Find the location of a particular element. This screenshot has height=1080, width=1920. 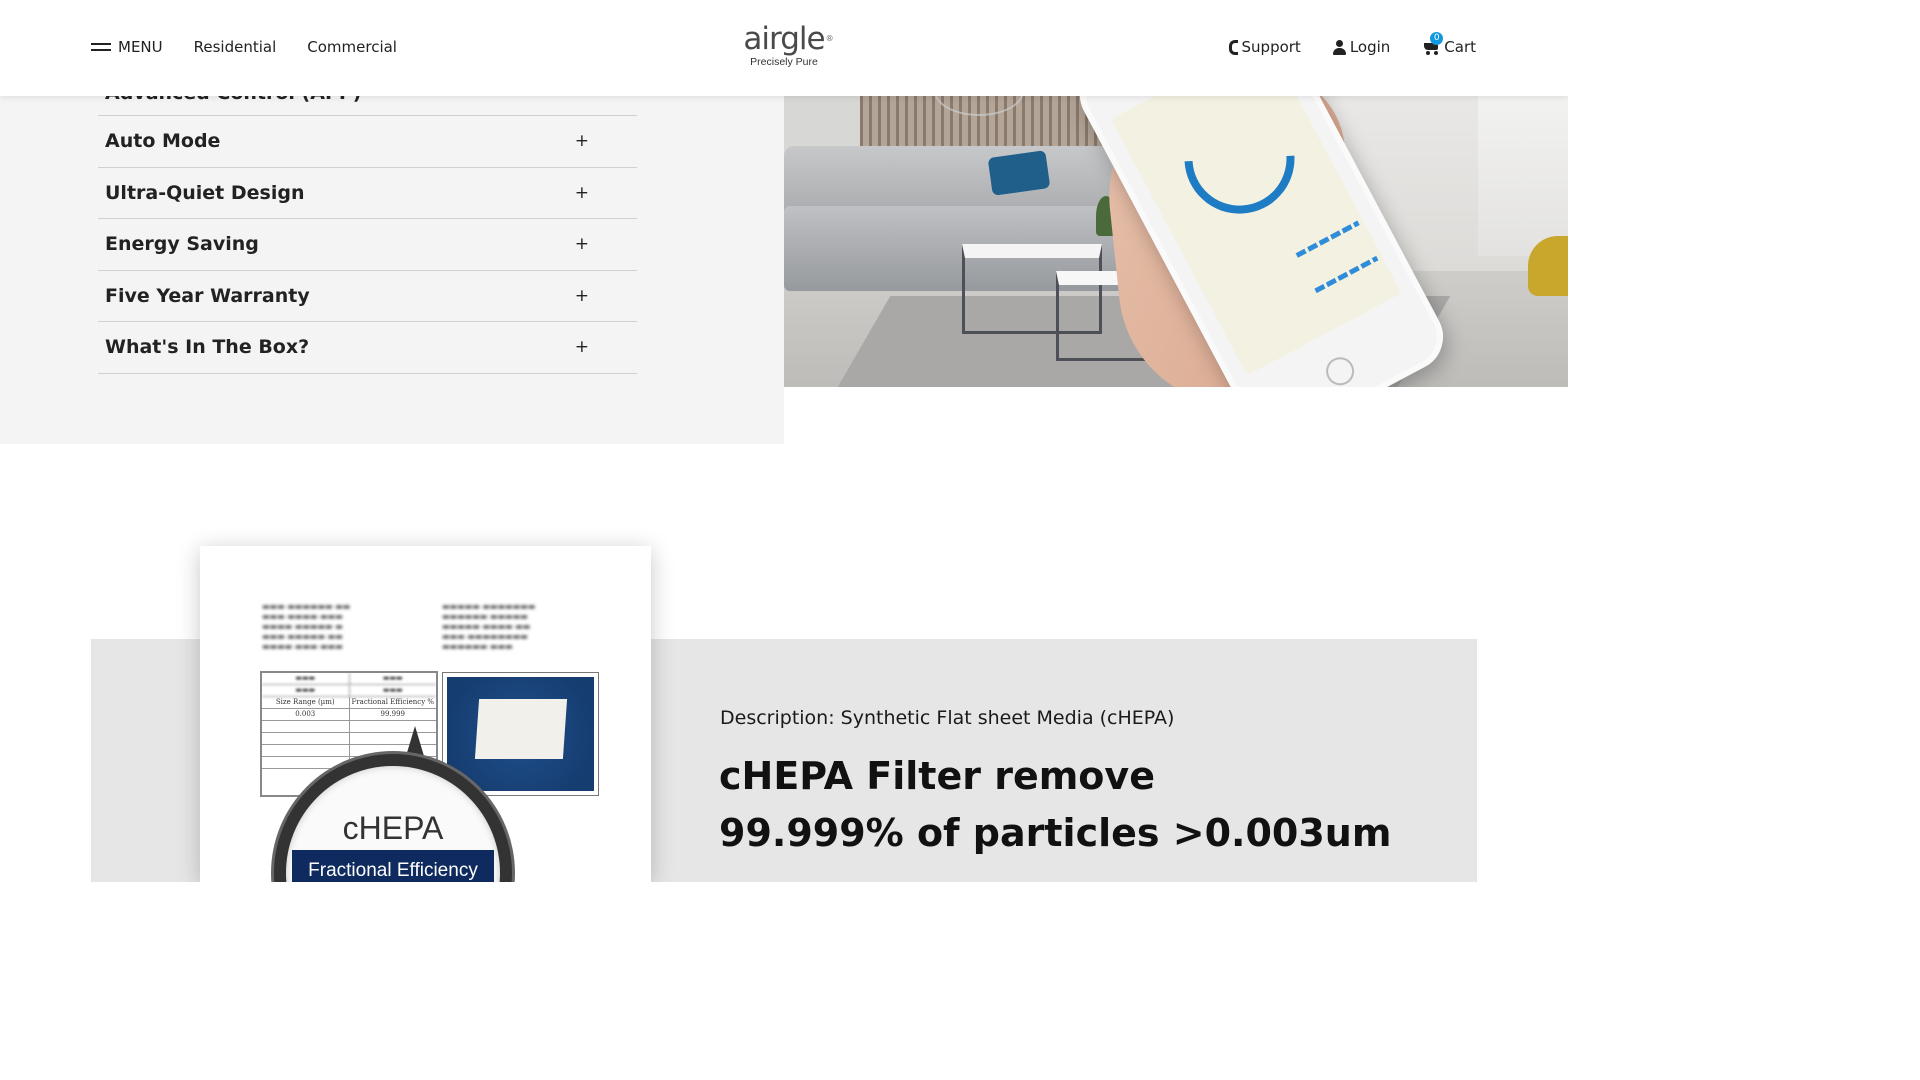

utility-nav: Support Login 0 Cart is located at coordinates (1352, 43).